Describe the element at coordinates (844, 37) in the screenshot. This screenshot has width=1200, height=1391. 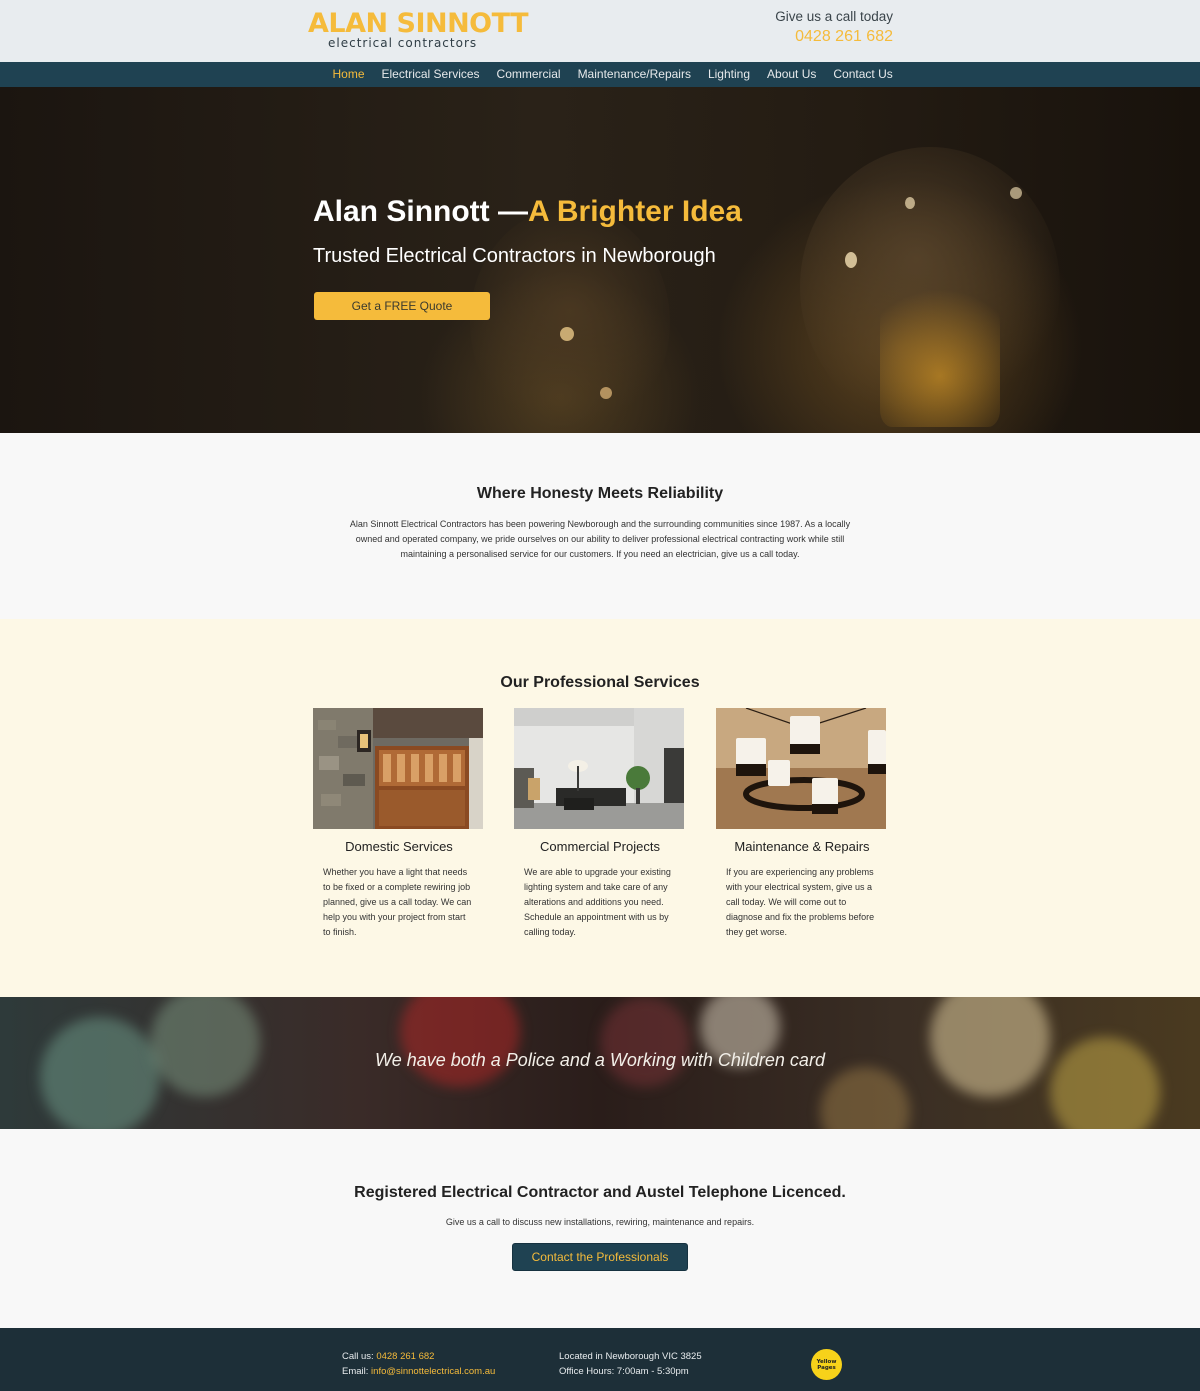
I see `header-phone-link: 0428 261 682` at that location.